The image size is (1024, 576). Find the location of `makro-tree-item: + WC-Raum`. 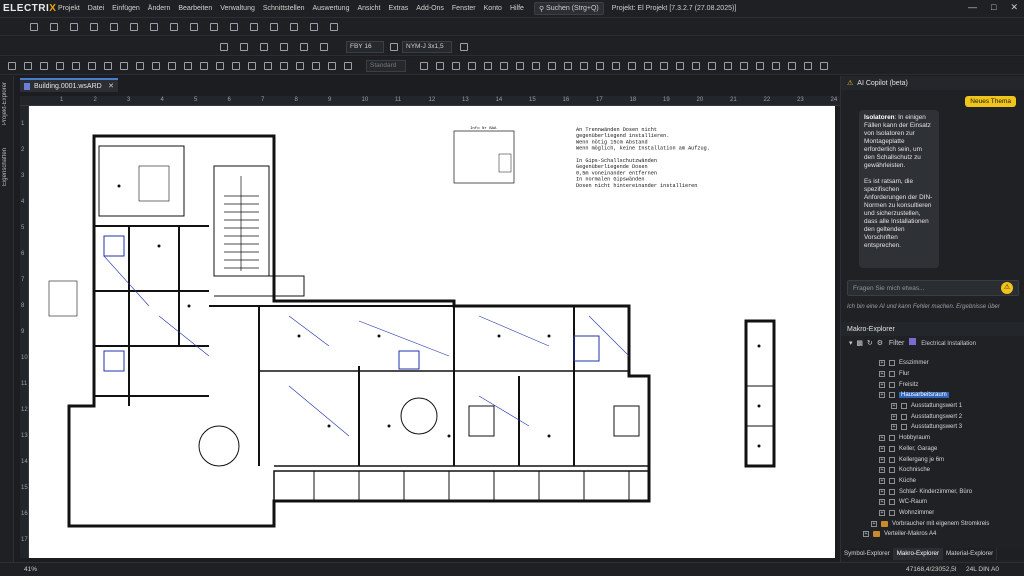

makro-tree-item: + WC-Raum is located at coordinates (932, 502).